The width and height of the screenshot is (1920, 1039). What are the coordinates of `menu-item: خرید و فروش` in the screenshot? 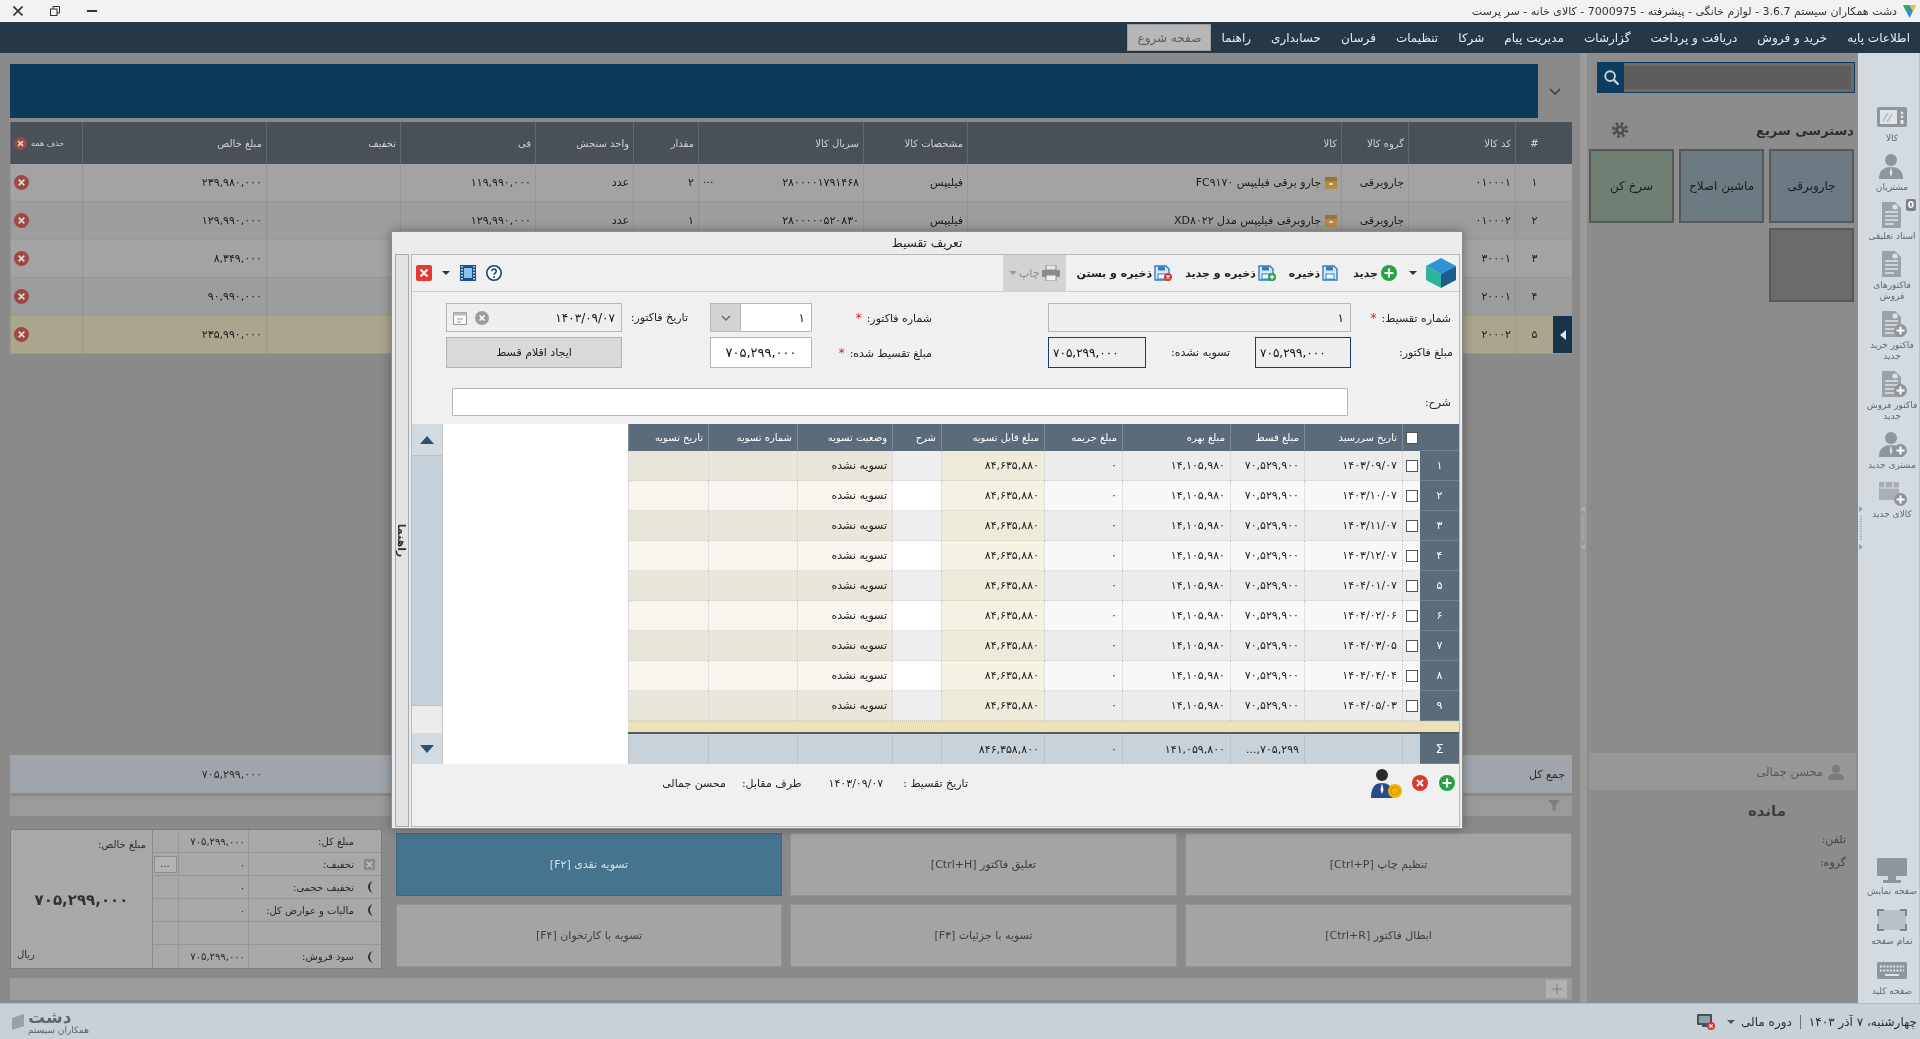 It's located at (1792, 37).